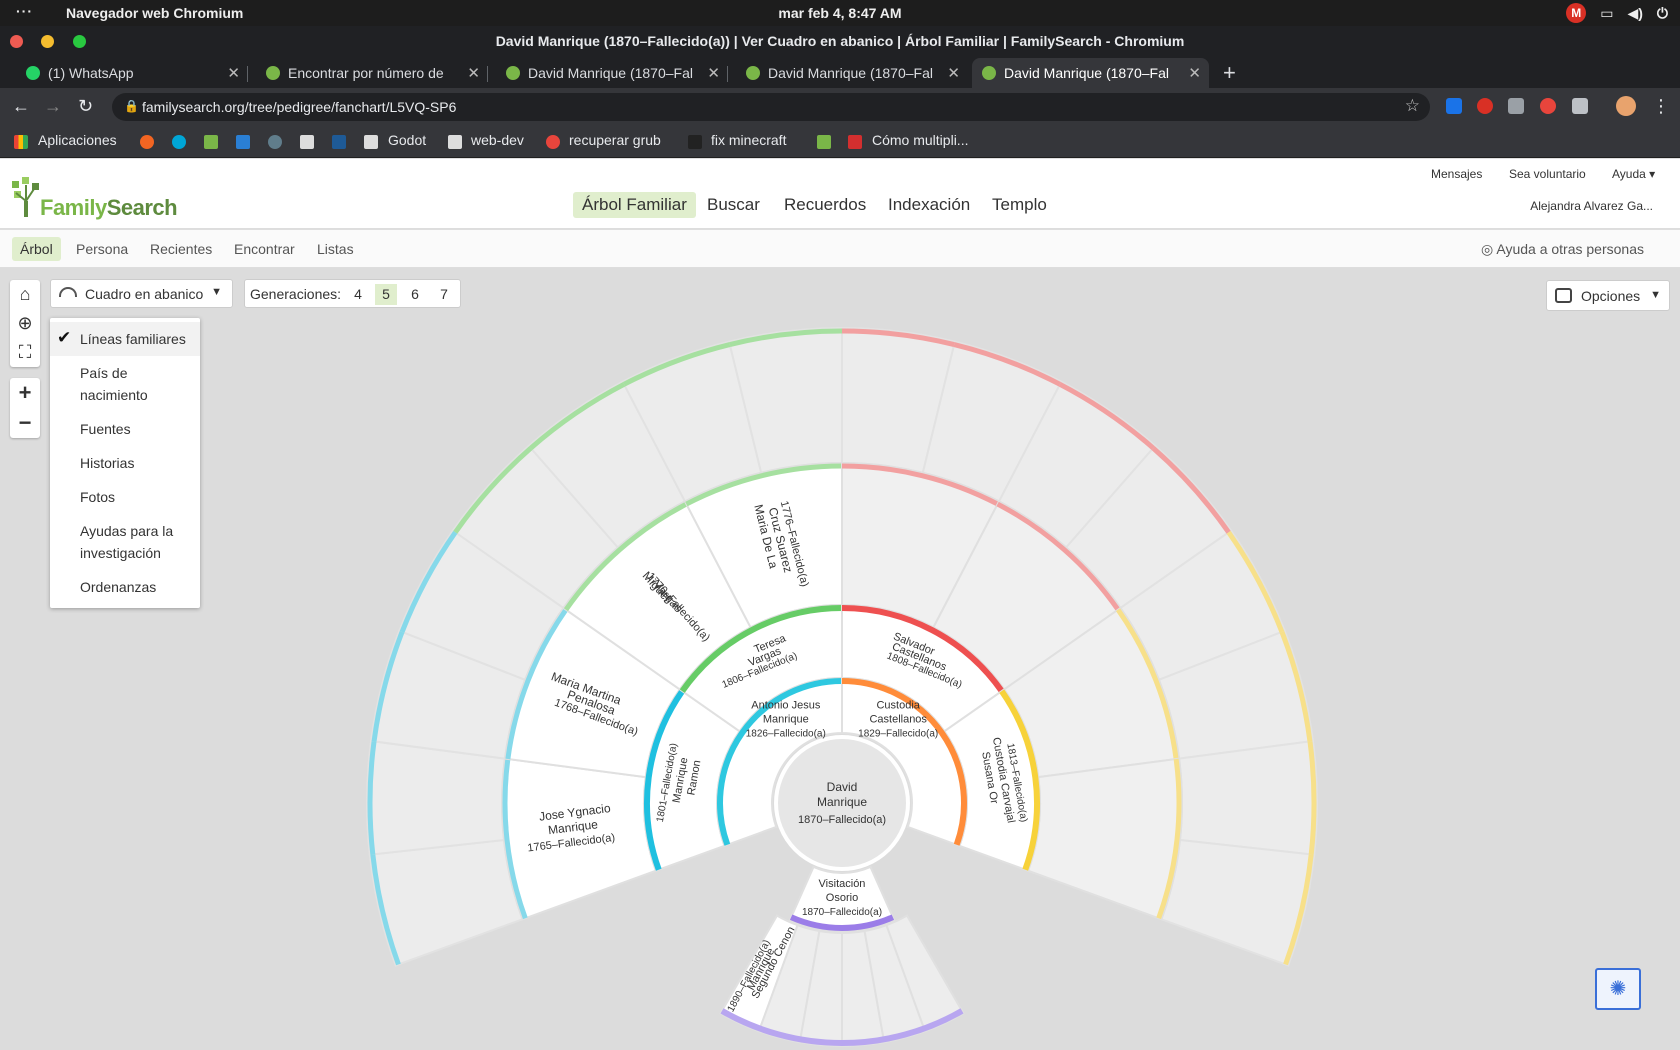 This screenshot has height=1050, width=1680. I want to click on generations-selector: Generaciones: 4 5 6 7, so click(352, 293).